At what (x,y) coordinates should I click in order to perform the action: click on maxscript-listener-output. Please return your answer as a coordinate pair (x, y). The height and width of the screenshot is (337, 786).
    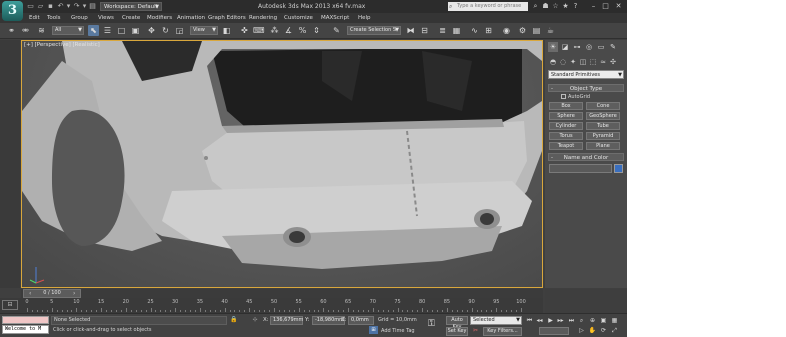
    Looking at the image, I should click on (25, 320).